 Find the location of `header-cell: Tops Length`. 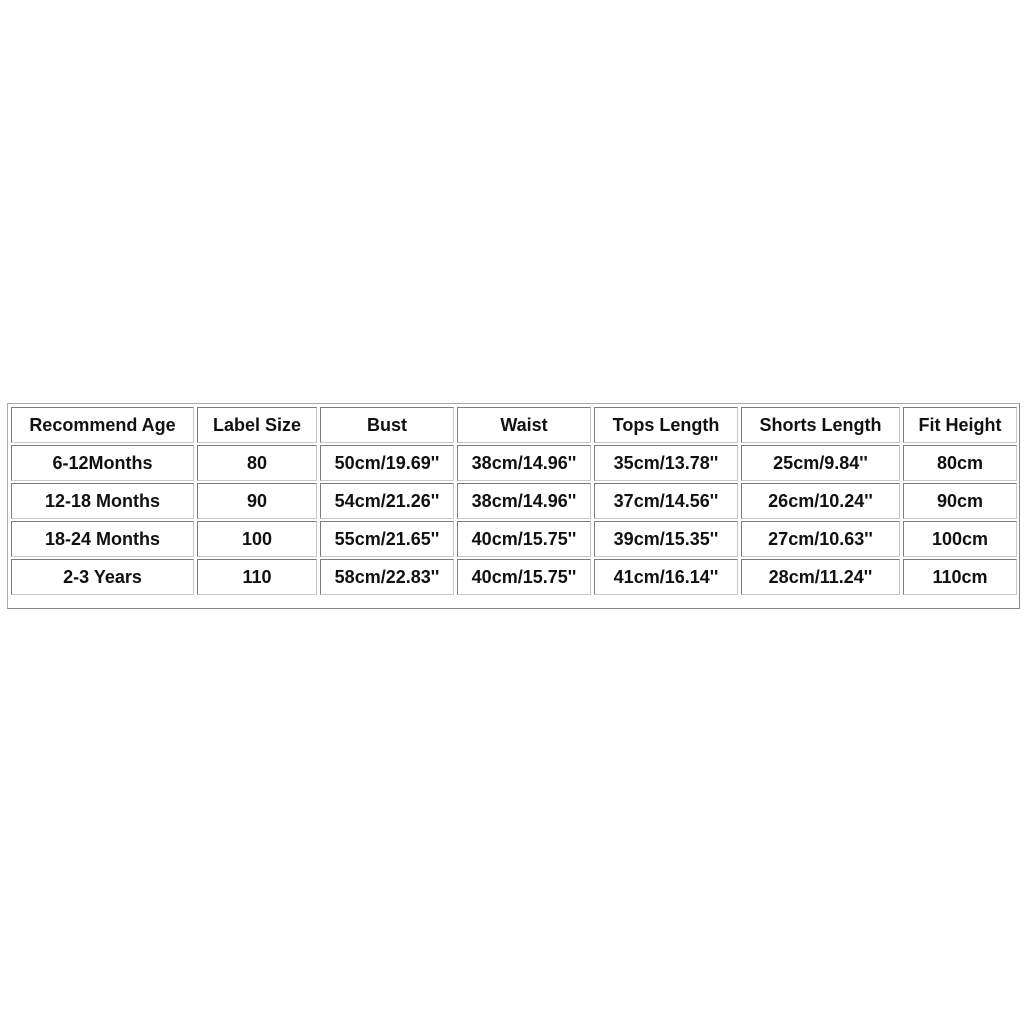

header-cell: Tops Length is located at coordinates (666, 425).